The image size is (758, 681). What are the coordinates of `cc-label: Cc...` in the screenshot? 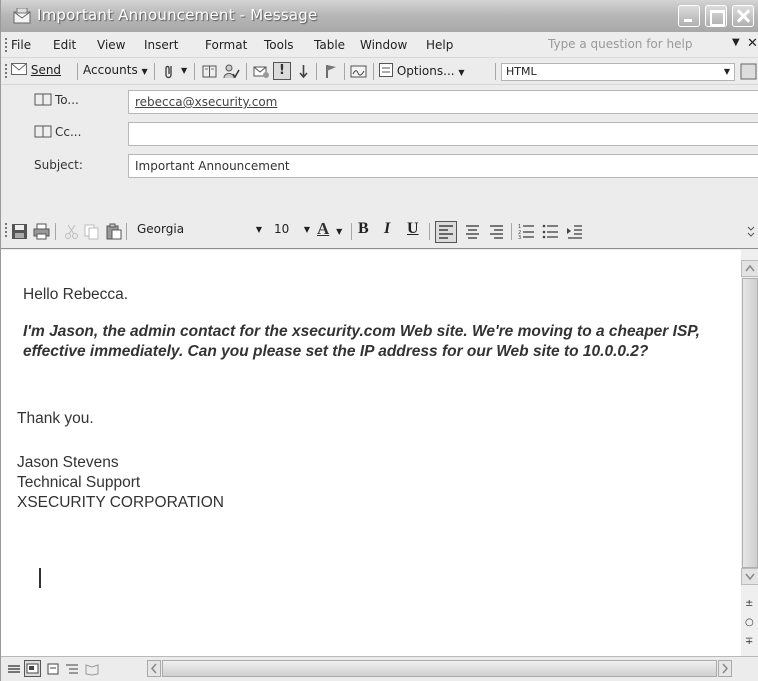 It's located at (68, 132).